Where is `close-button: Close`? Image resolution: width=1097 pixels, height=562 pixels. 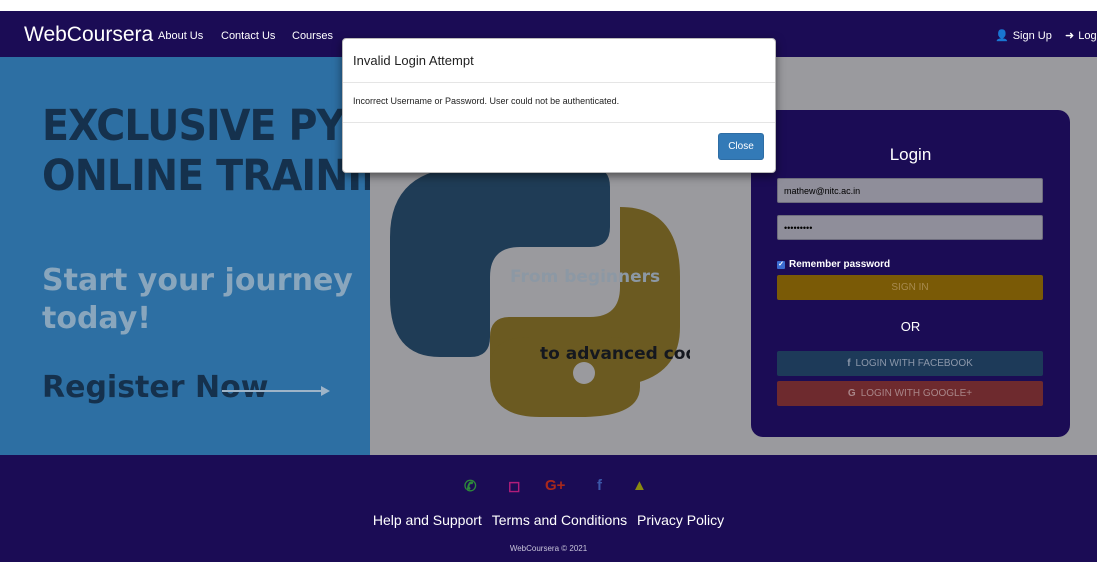
close-button: Close is located at coordinates (741, 146).